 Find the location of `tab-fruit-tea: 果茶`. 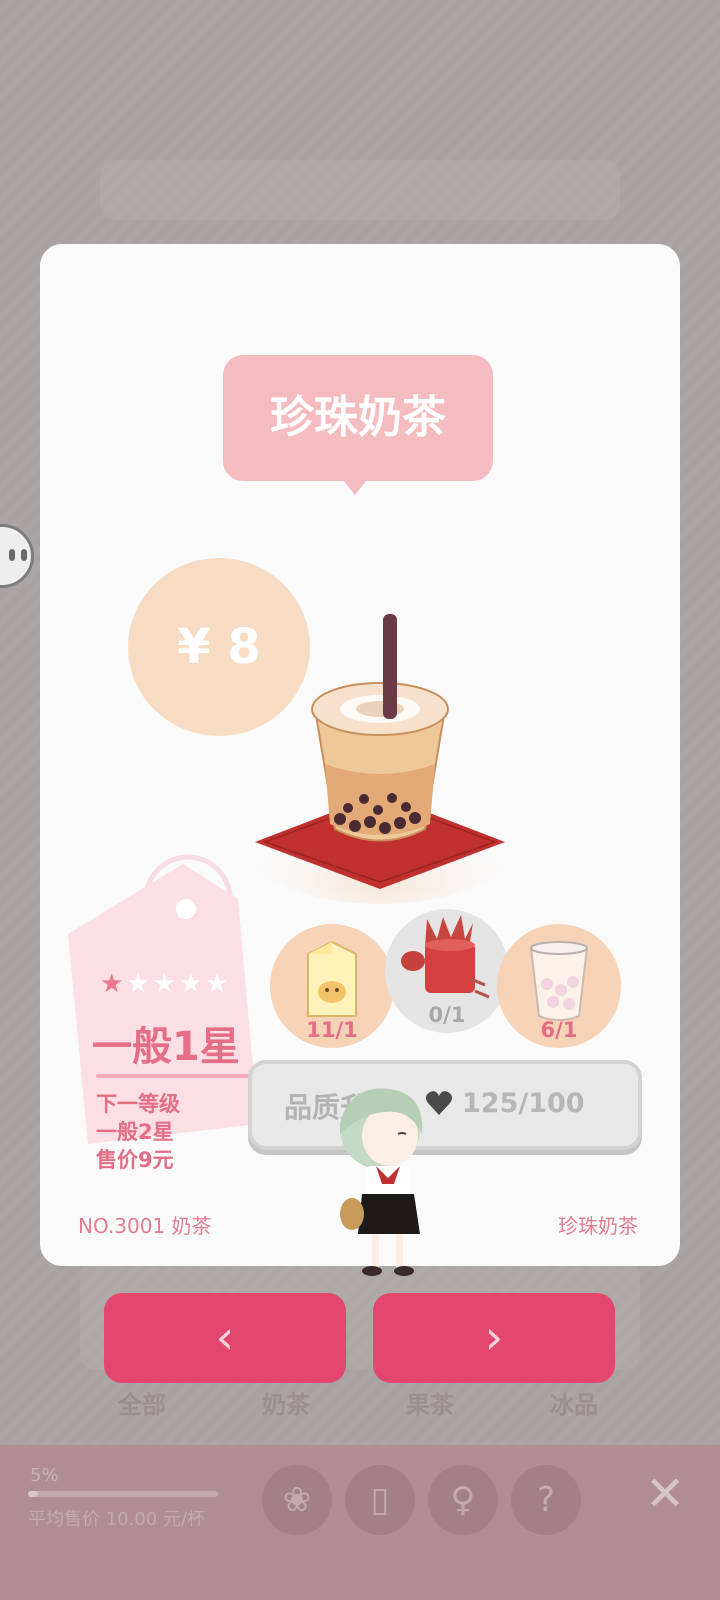

tab-fruit-tea: 果茶 is located at coordinates (430, 1402).